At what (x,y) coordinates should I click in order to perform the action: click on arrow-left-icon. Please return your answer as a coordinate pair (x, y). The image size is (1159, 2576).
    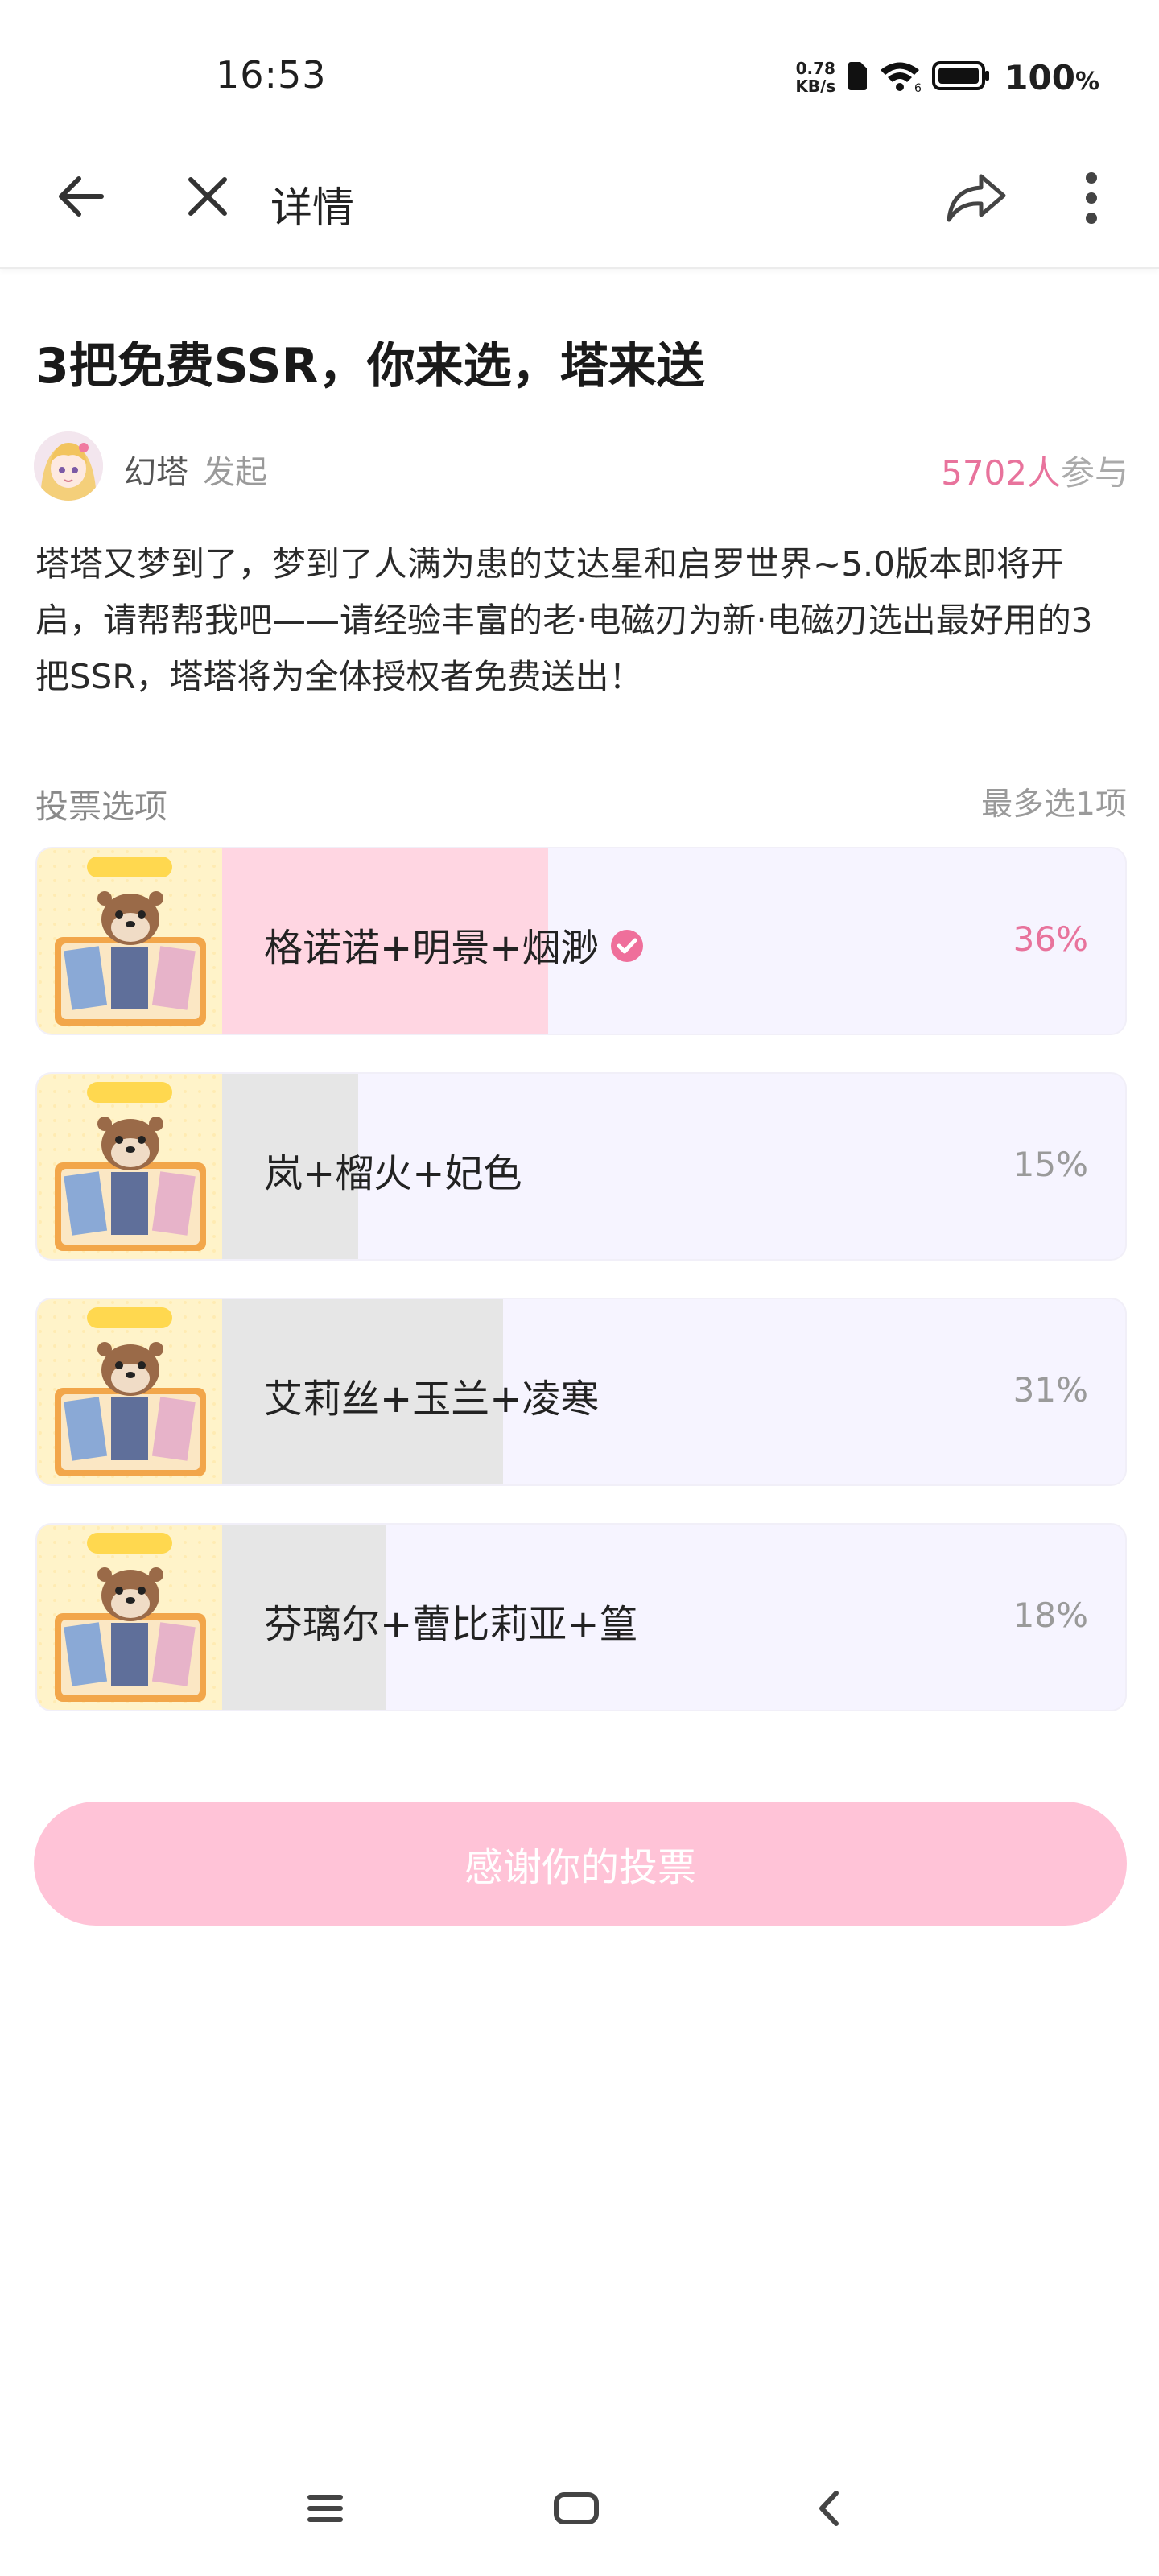
    Looking at the image, I should click on (81, 196).